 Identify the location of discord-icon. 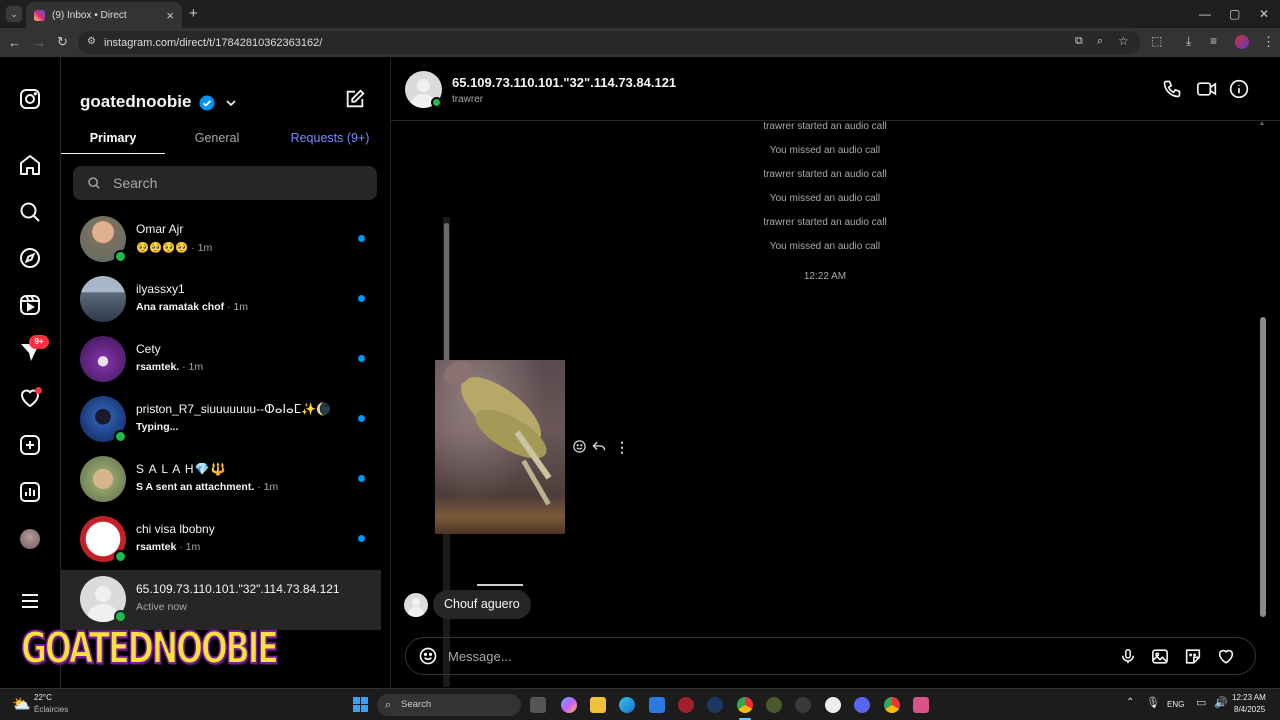
(862, 705).